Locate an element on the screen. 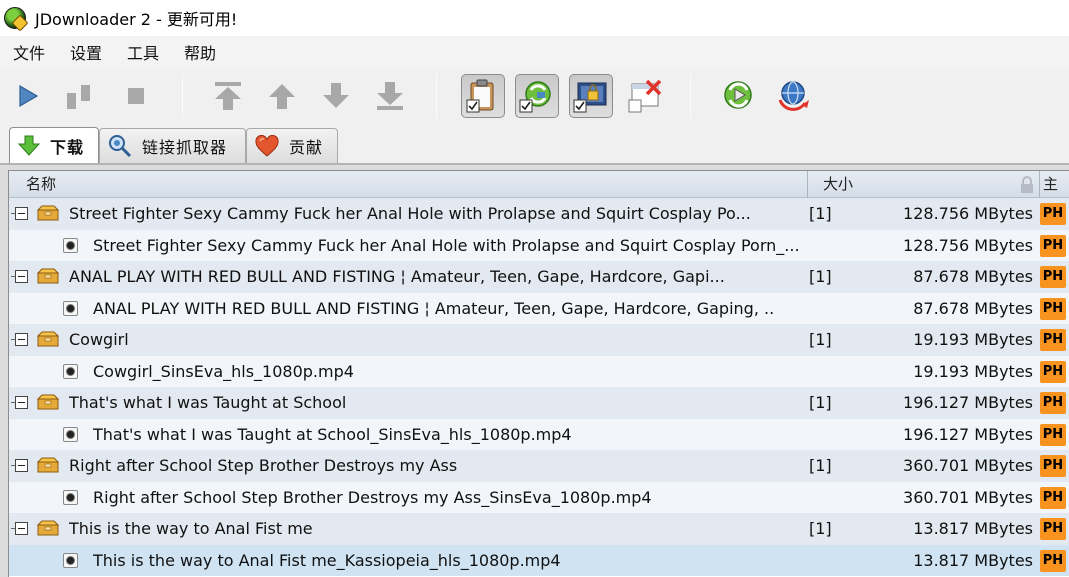 The height and width of the screenshot is (577, 1069). column-header-host: 主 is located at coordinates (1050, 184).